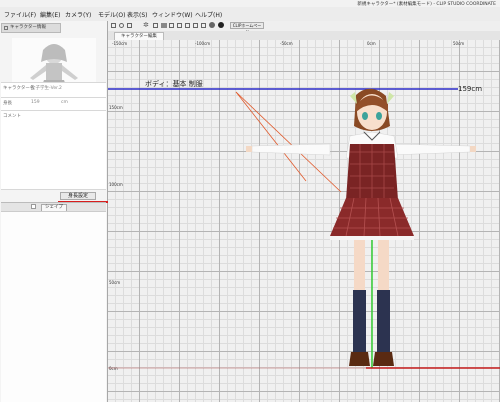  I want to click on shape-icon, so click(33, 206).